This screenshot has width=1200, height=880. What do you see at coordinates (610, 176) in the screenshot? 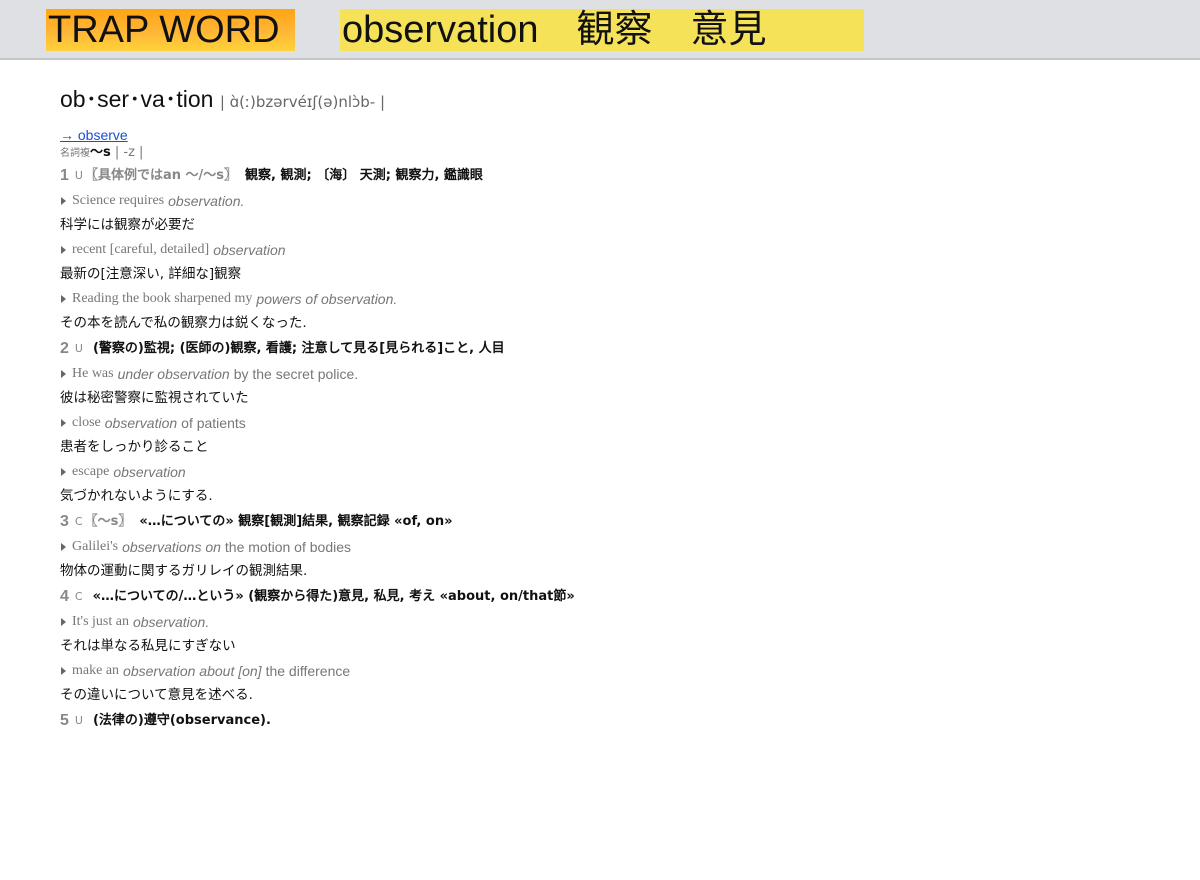
I see `sense-1: 1 U 〖具体例ではan 〜/〜s〗 観察, 観測; 〔海〕 天測; 観察力, 鑑識眼` at bounding box center [610, 176].